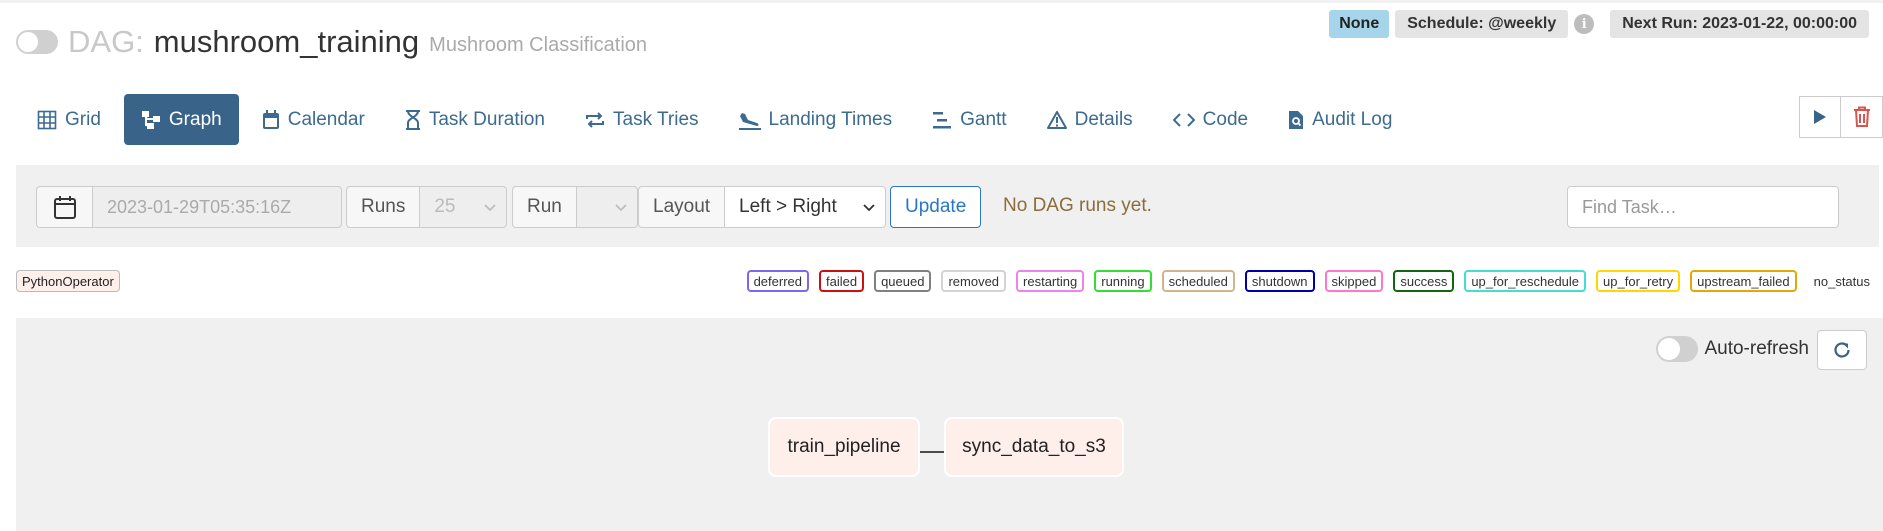 The height and width of the screenshot is (531, 1883). Describe the element at coordinates (412, 119) in the screenshot. I see `hourglass-icon` at that location.